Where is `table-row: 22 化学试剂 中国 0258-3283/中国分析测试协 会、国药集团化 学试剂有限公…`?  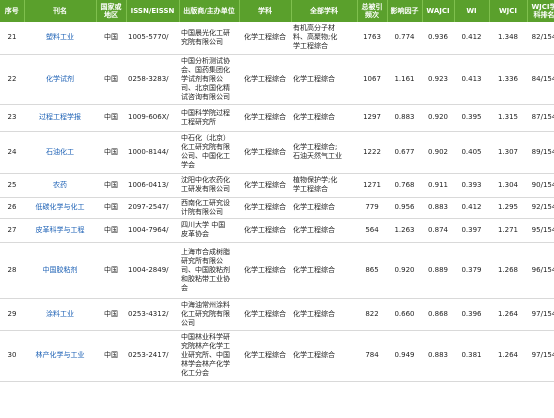
table-row: 22 化学试剂 中国 0258-3283/中国分析测试协 会、国药集团化 学试剂有限公… is located at coordinates (277, 79).